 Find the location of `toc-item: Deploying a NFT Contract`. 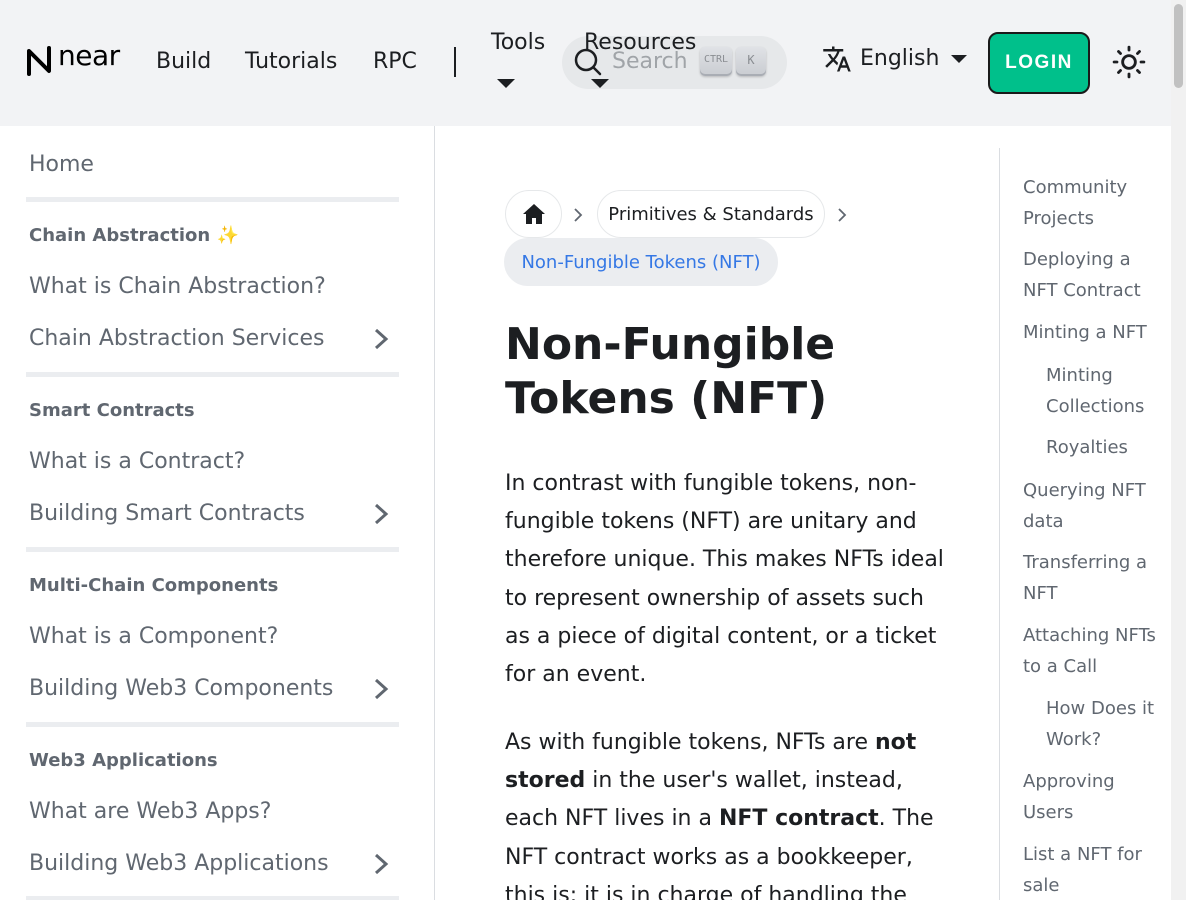

toc-item: Deploying a NFT Contract is located at coordinates (1093, 275).